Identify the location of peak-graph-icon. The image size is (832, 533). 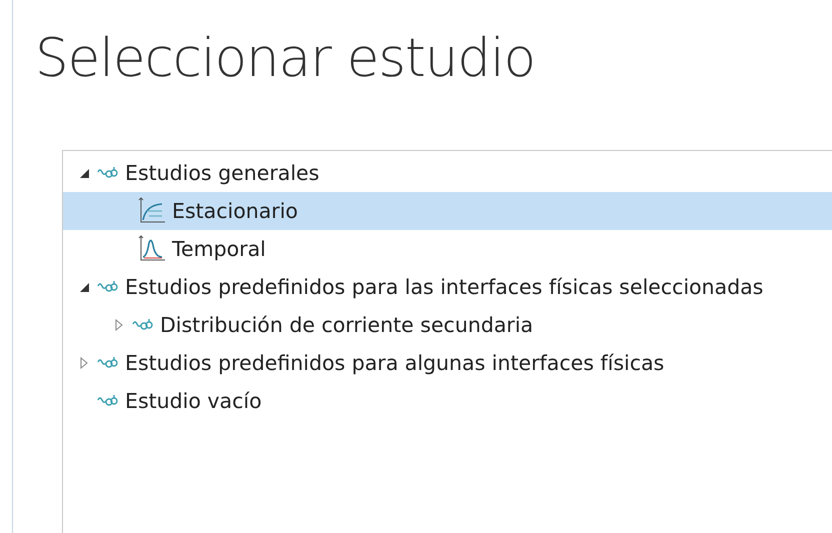
(152, 249).